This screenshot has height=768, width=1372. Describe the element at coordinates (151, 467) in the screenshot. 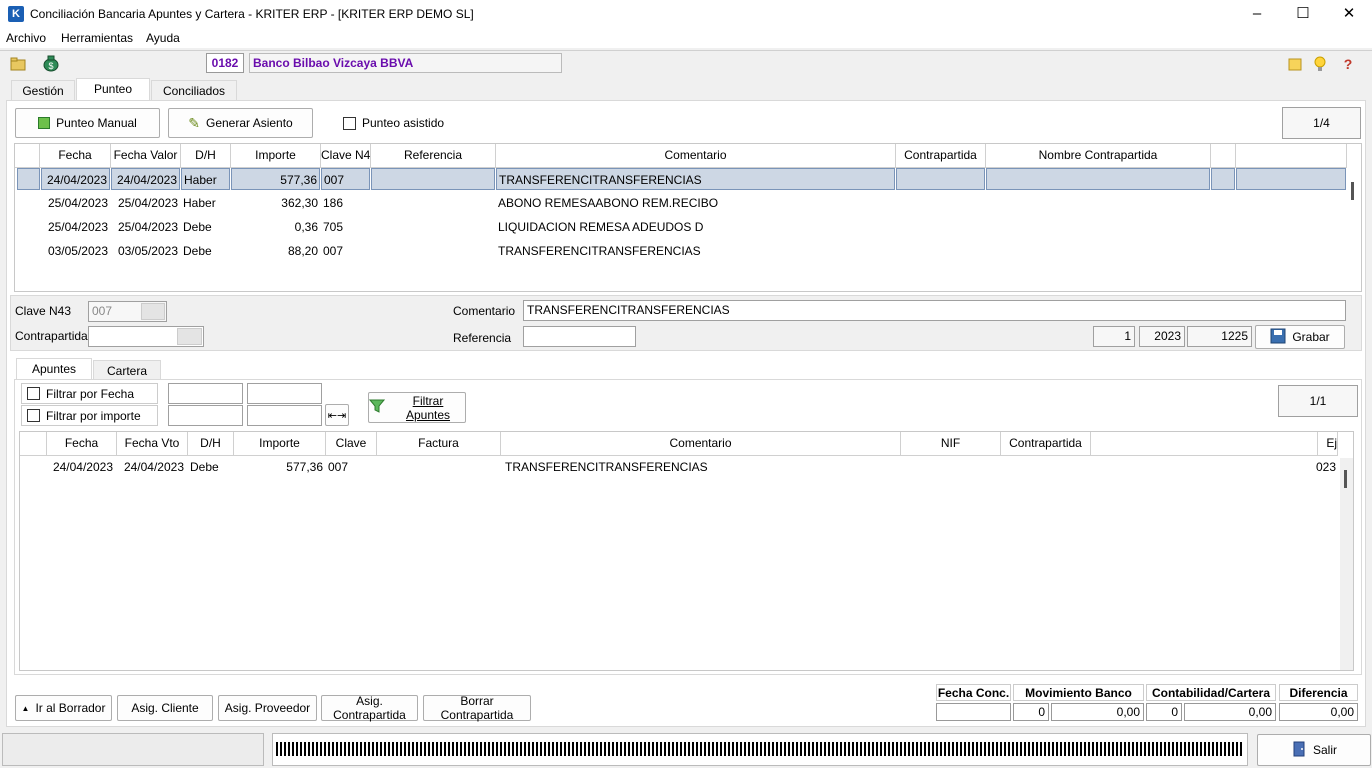

I see `cell-fecha-vto: 24/04/2023` at that location.